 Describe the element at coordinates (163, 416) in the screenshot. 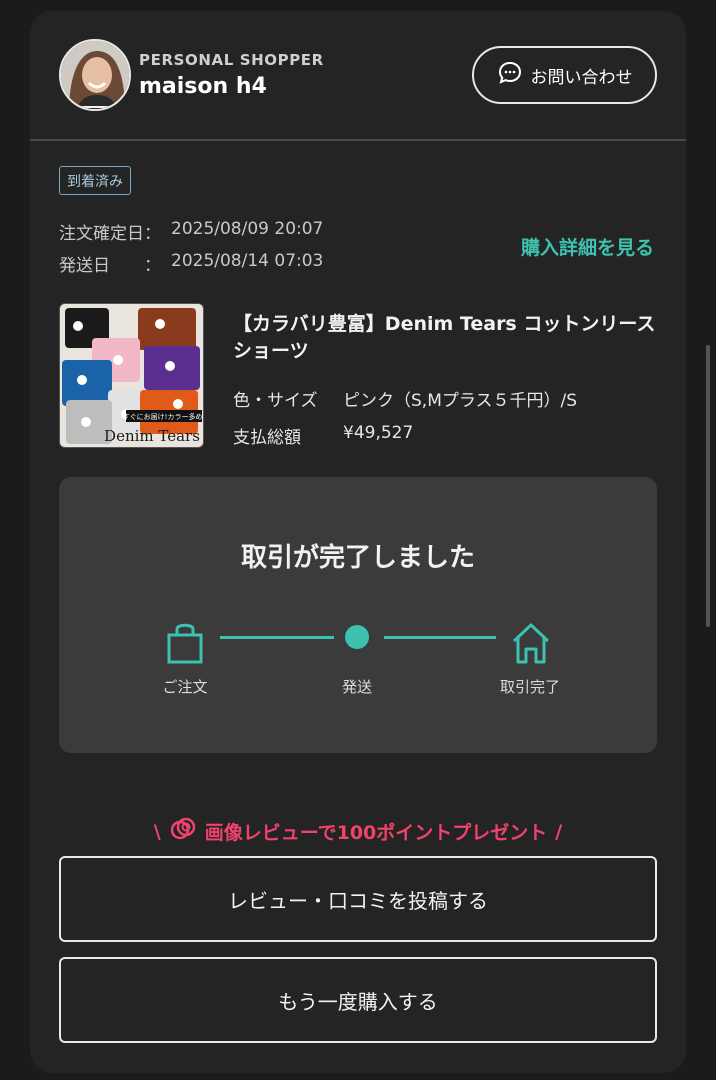

I see `thumbnail-banner-text: すぐにお届け!カラー多め!` at that location.